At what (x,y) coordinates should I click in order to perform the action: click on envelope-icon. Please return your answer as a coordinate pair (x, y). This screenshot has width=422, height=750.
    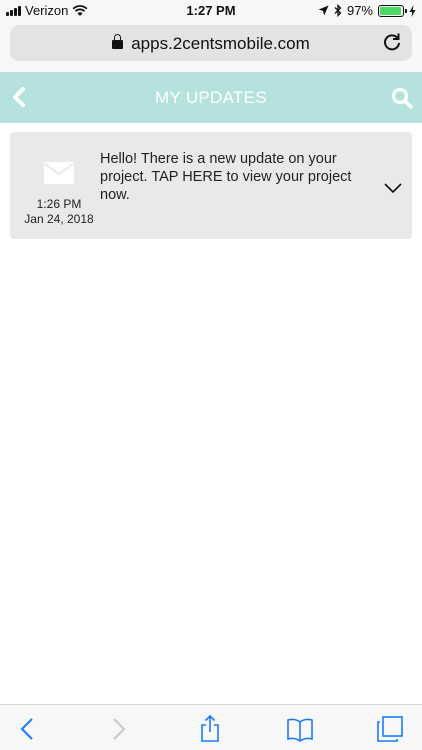
    Looking at the image, I should click on (59, 173).